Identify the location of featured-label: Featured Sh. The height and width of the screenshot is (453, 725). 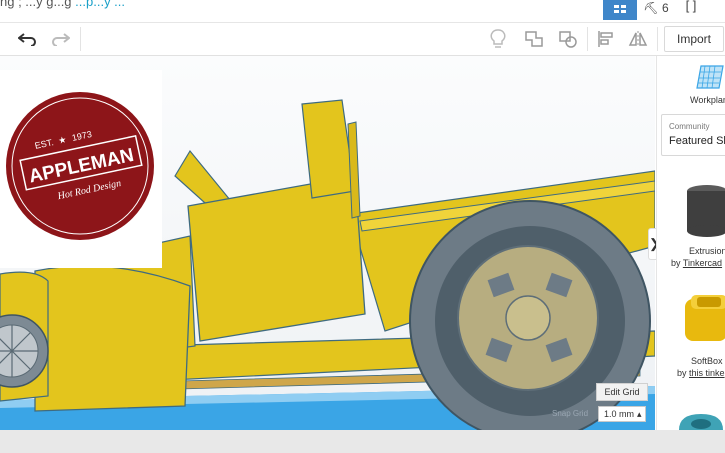
(697, 141).